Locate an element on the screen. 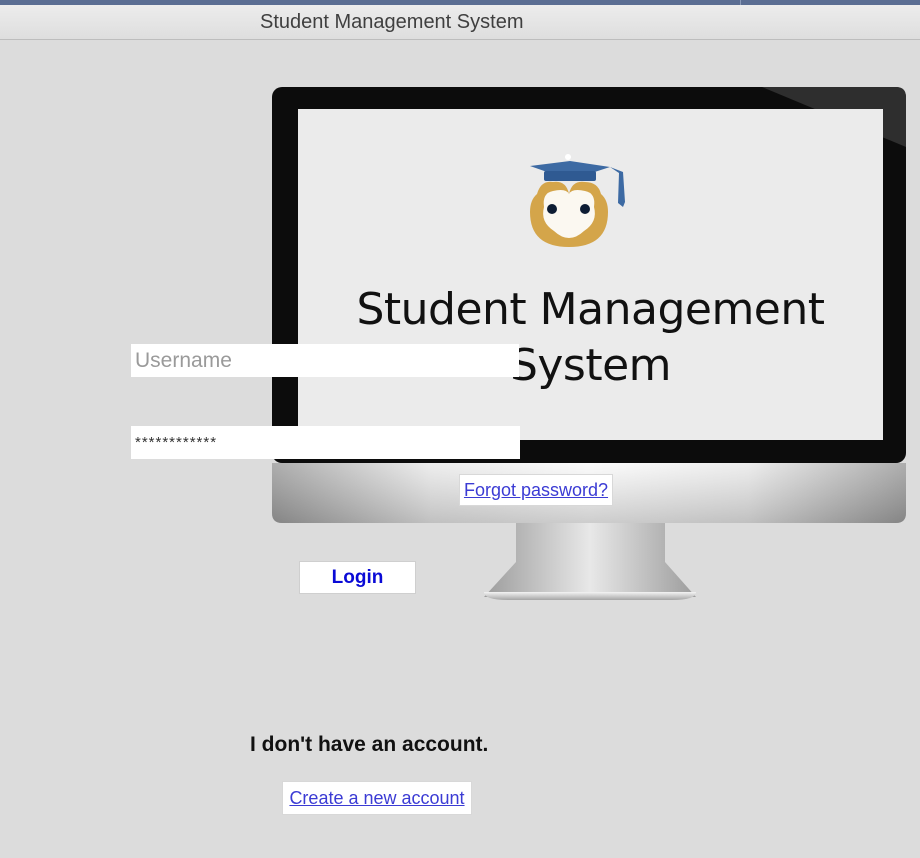 This screenshot has width=920, height=858. create-account-link: Create a new account is located at coordinates (376, 798).